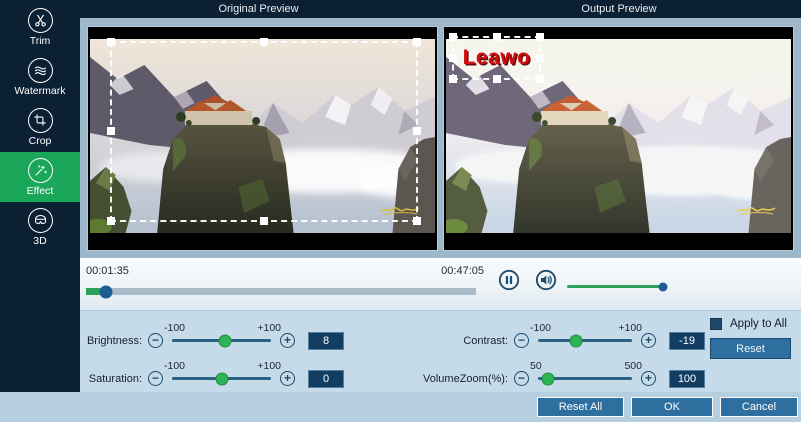  I want to click on signature-watermark, so click(756, 210).